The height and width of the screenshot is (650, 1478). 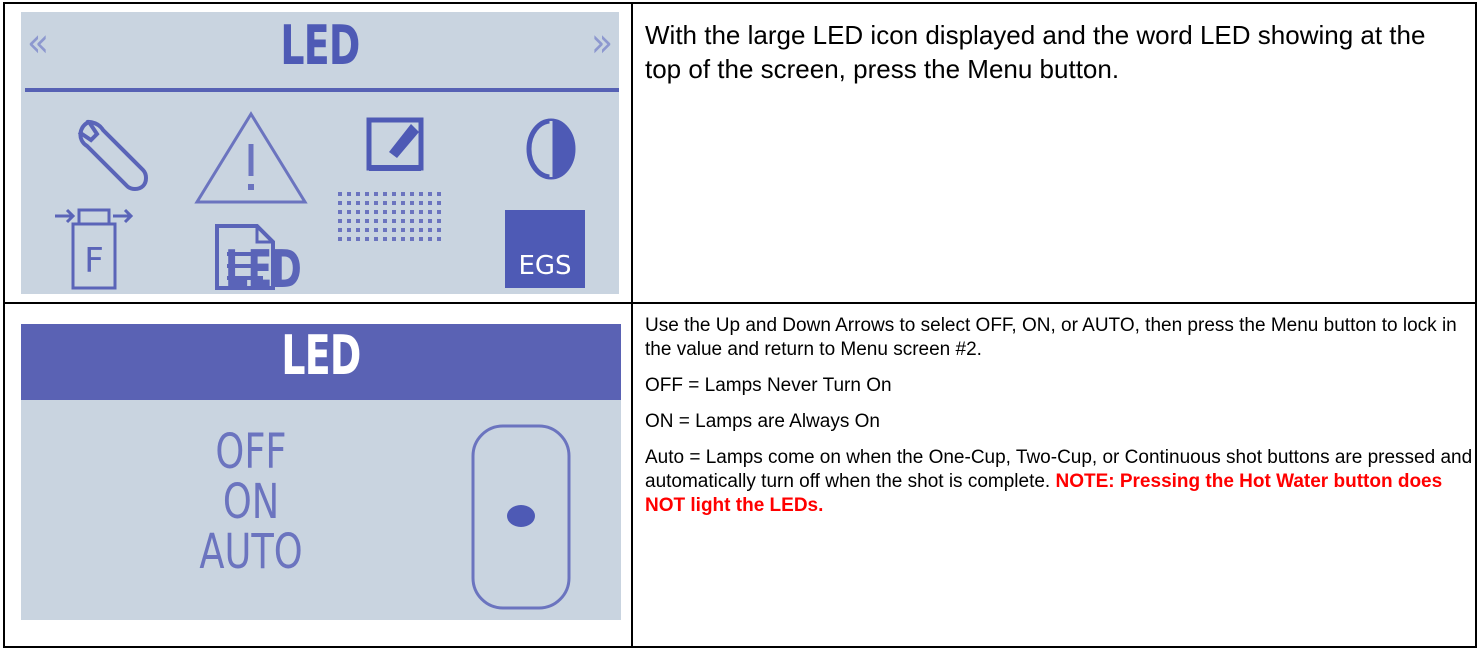 I want to click on option-on: ON, so click(x=251, y=502).